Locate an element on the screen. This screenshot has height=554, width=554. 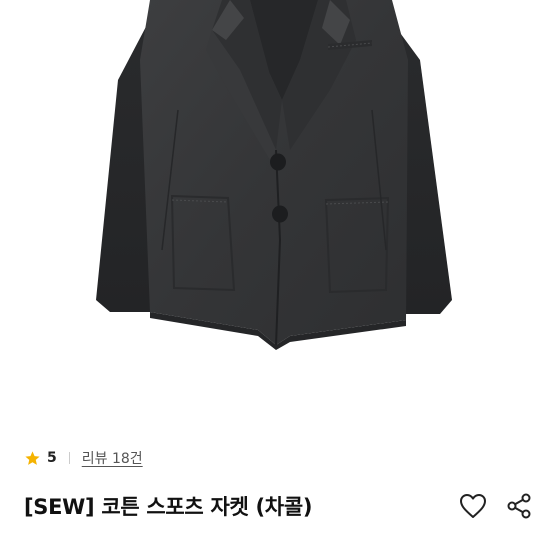
product-actions is located at coordinates (496, 506).